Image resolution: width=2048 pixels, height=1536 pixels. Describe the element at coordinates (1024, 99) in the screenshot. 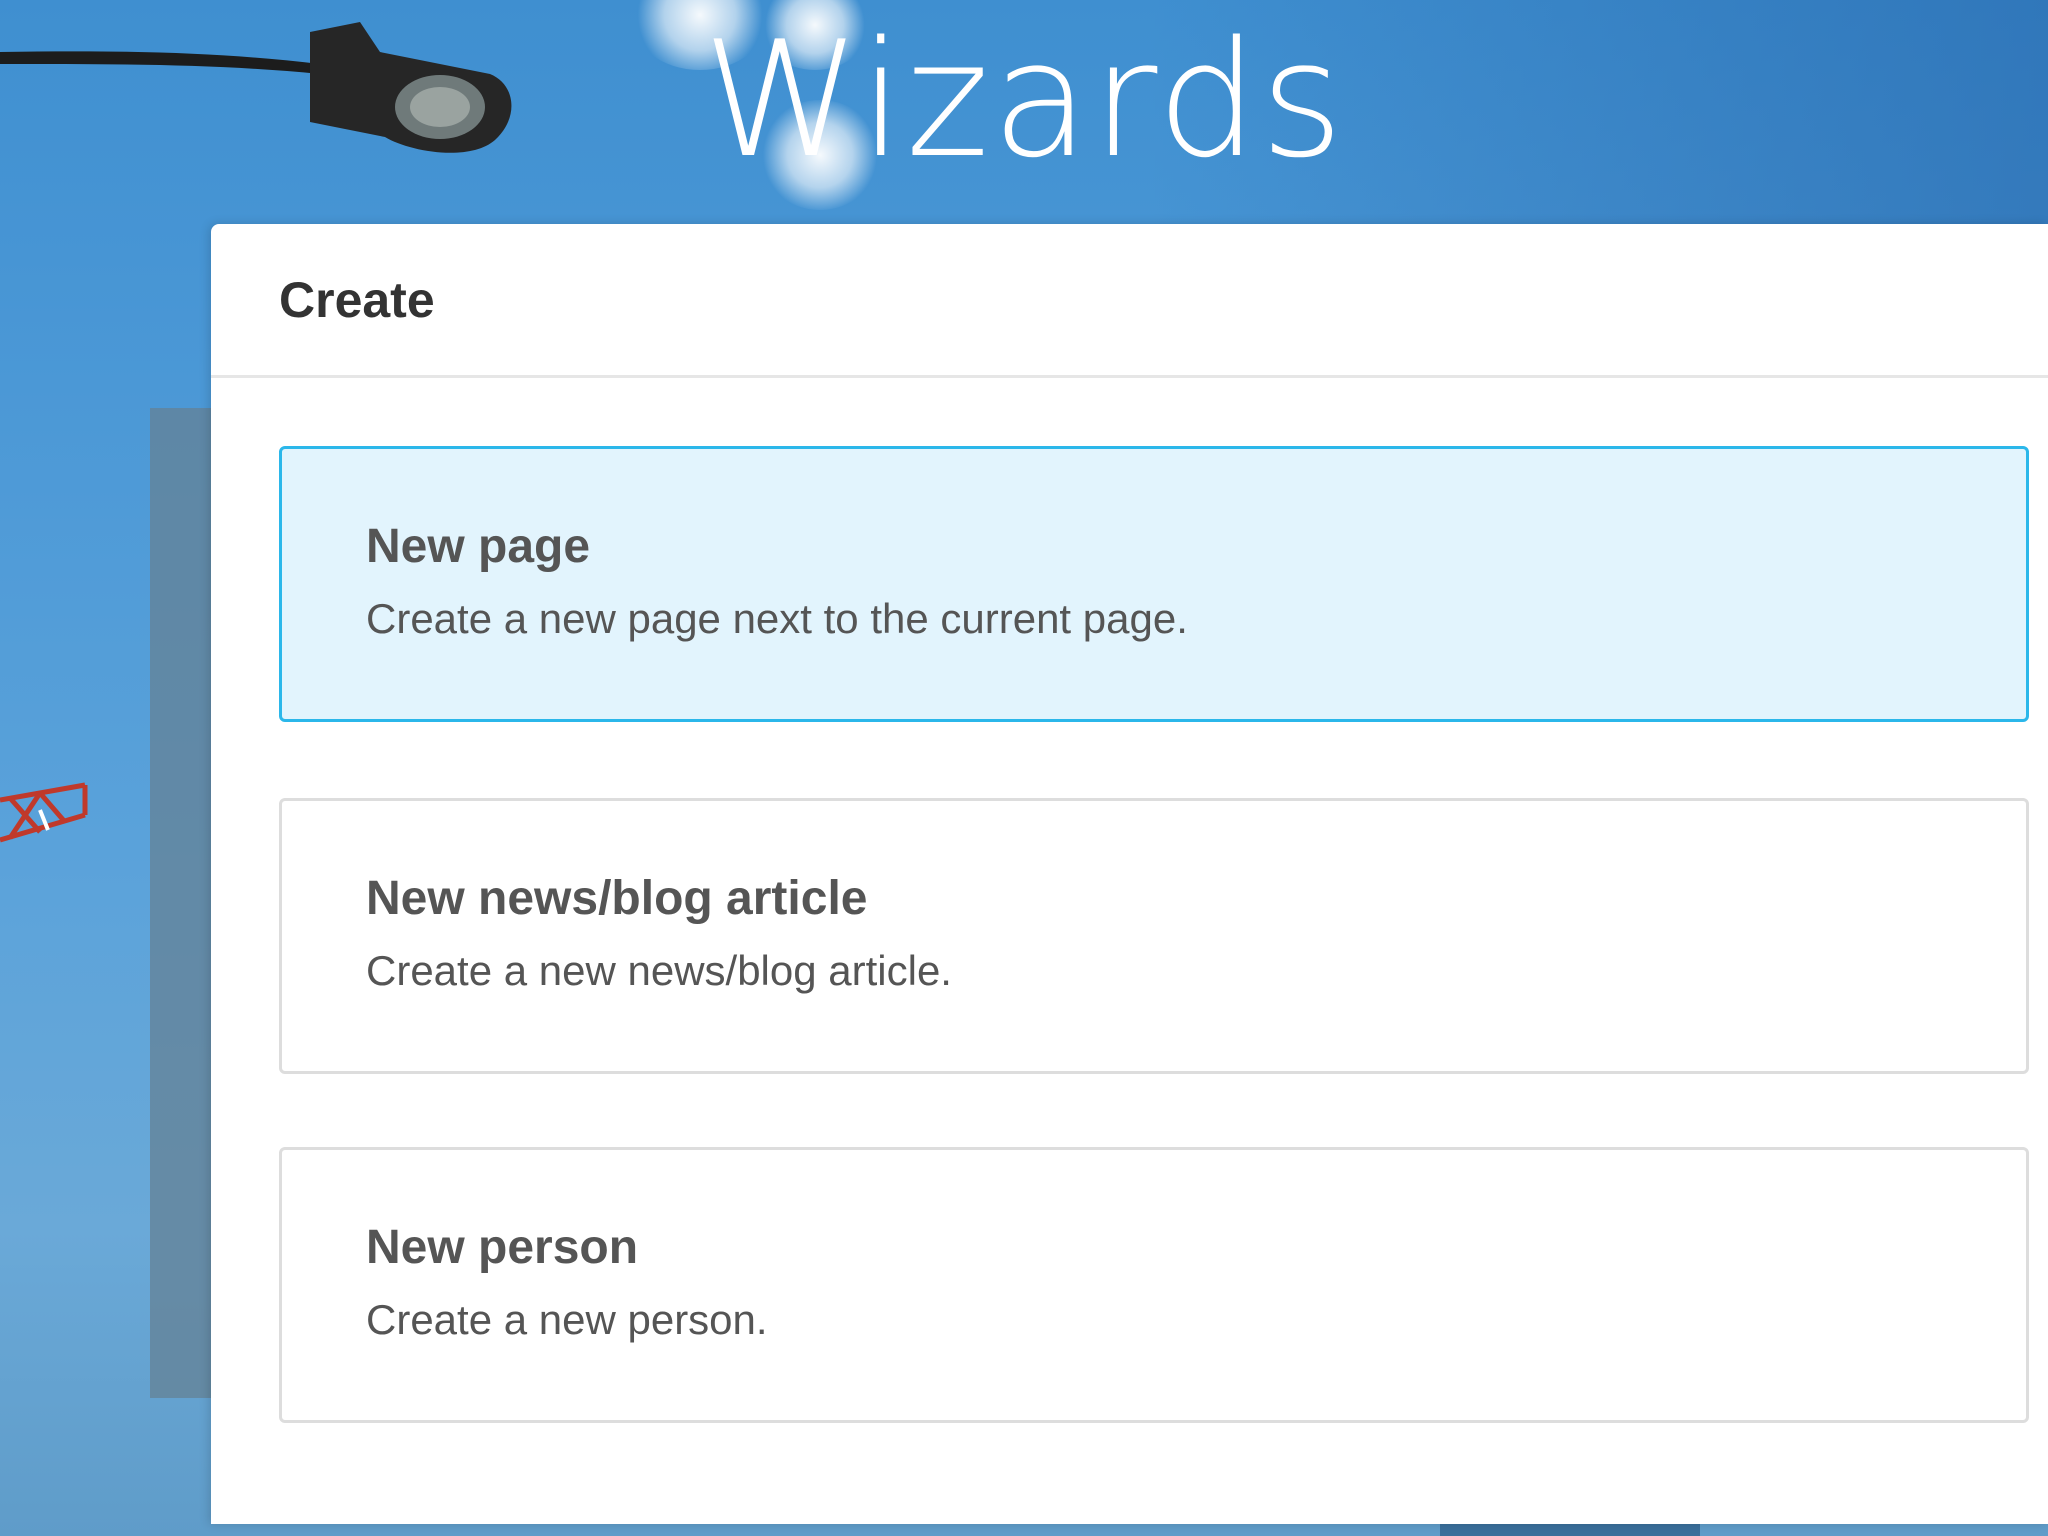

I see `slide-title: Wizards` at that location.